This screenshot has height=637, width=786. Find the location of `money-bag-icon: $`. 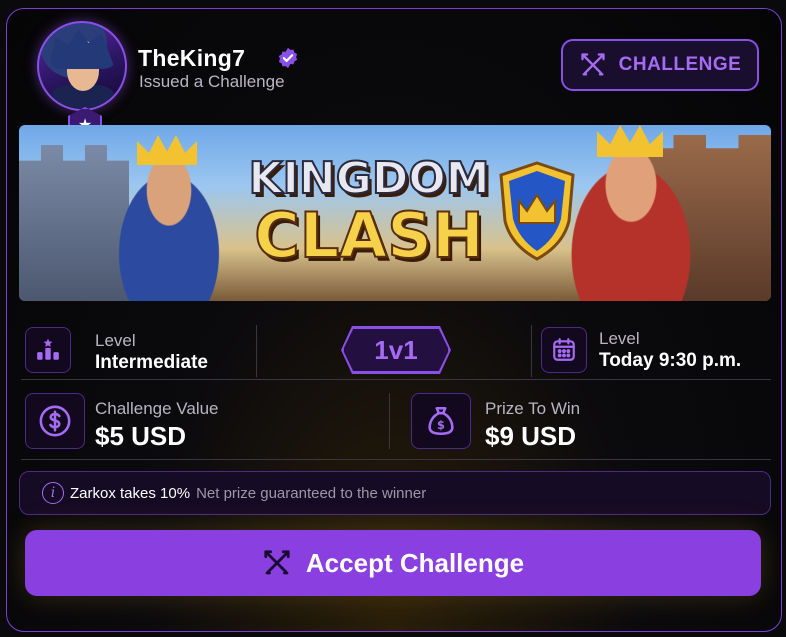

money-bag-icon: $ is located at coordinates (441, 421).